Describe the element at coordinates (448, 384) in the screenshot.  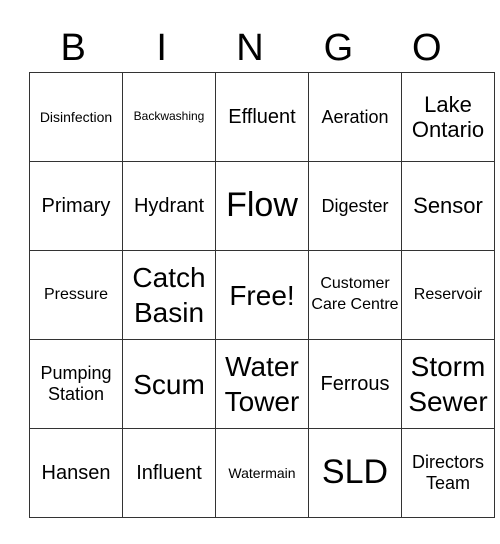
I see `bingo-cell: Storm Sewer` at that location.